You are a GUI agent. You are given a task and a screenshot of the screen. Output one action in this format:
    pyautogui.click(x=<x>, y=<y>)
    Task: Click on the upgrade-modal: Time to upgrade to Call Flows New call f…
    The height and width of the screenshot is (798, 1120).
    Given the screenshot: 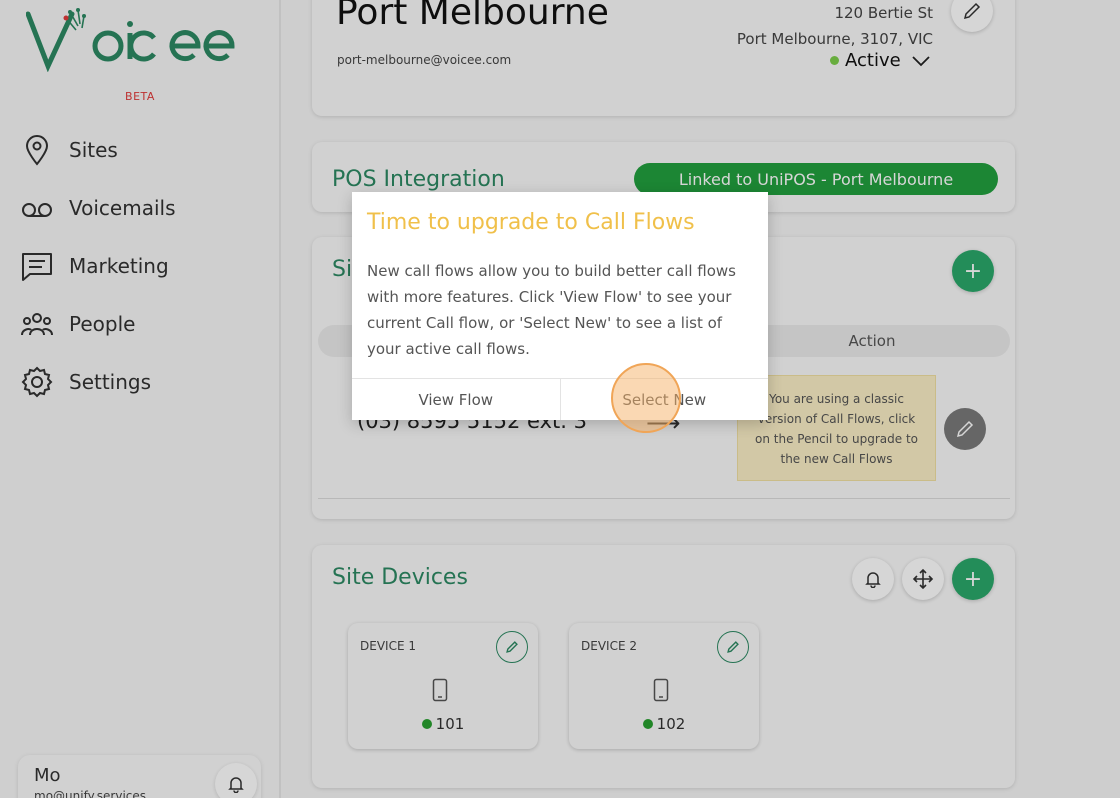 What is the action you would take?
    pyautogui.click(x=560, y=306)
    